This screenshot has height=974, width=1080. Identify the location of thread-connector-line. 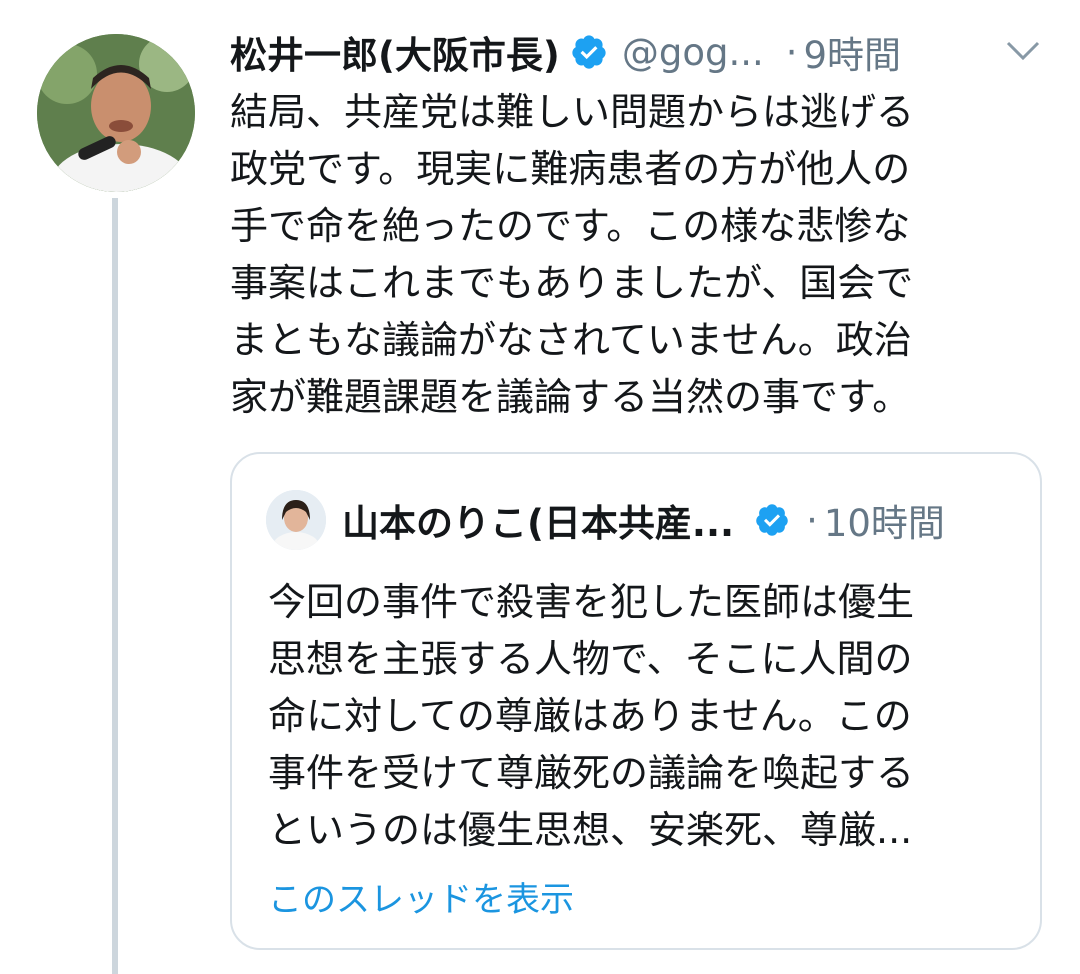
(115, 586).